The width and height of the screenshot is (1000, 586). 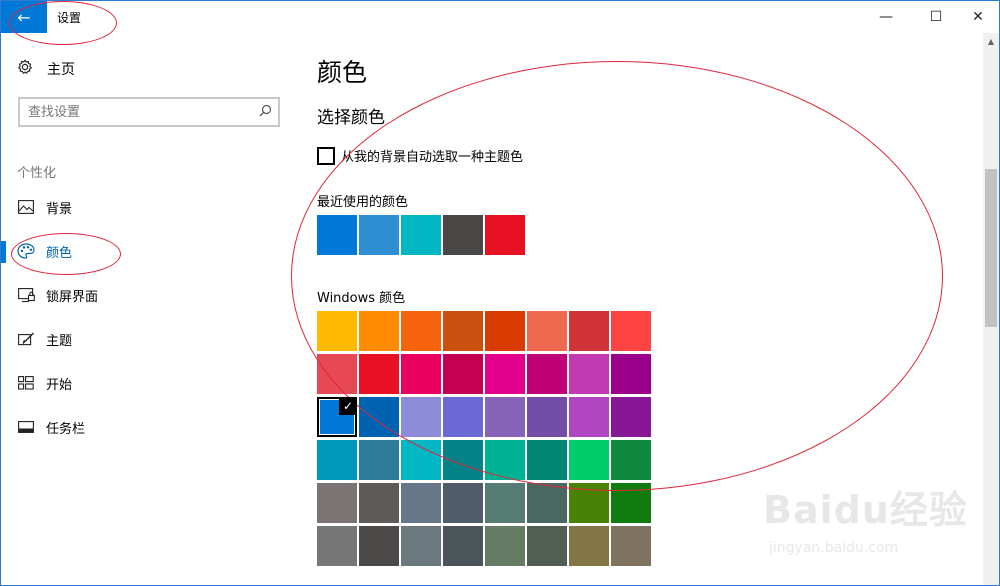 What do you see at coordinates (59, 253) in the screenshot?
I see `sidebar-item-label: 颜色` at bounding box center [59, 253].